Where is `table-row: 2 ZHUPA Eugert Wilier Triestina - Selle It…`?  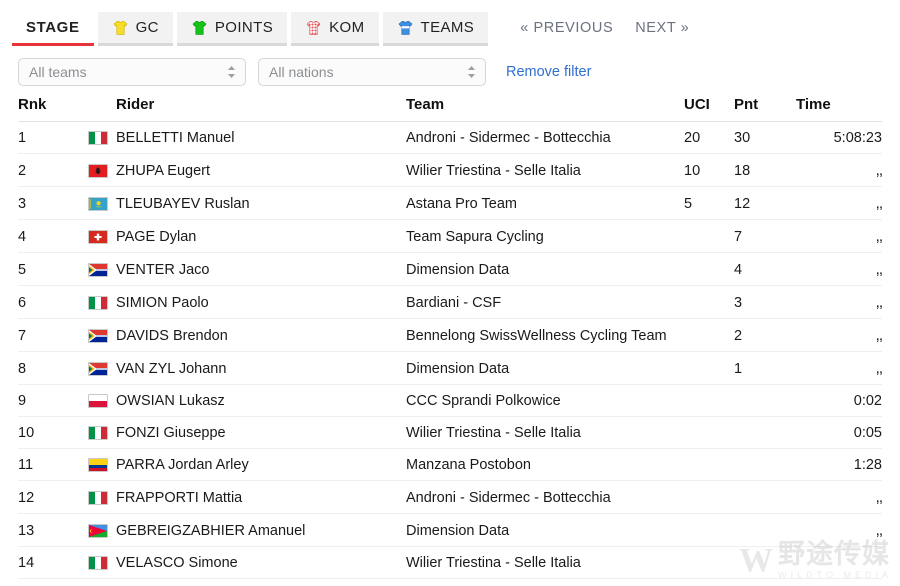
table-row: 2 ZHUPA Eugert Wilier Triestina - Selle It… is located at coordinates (450, 170).